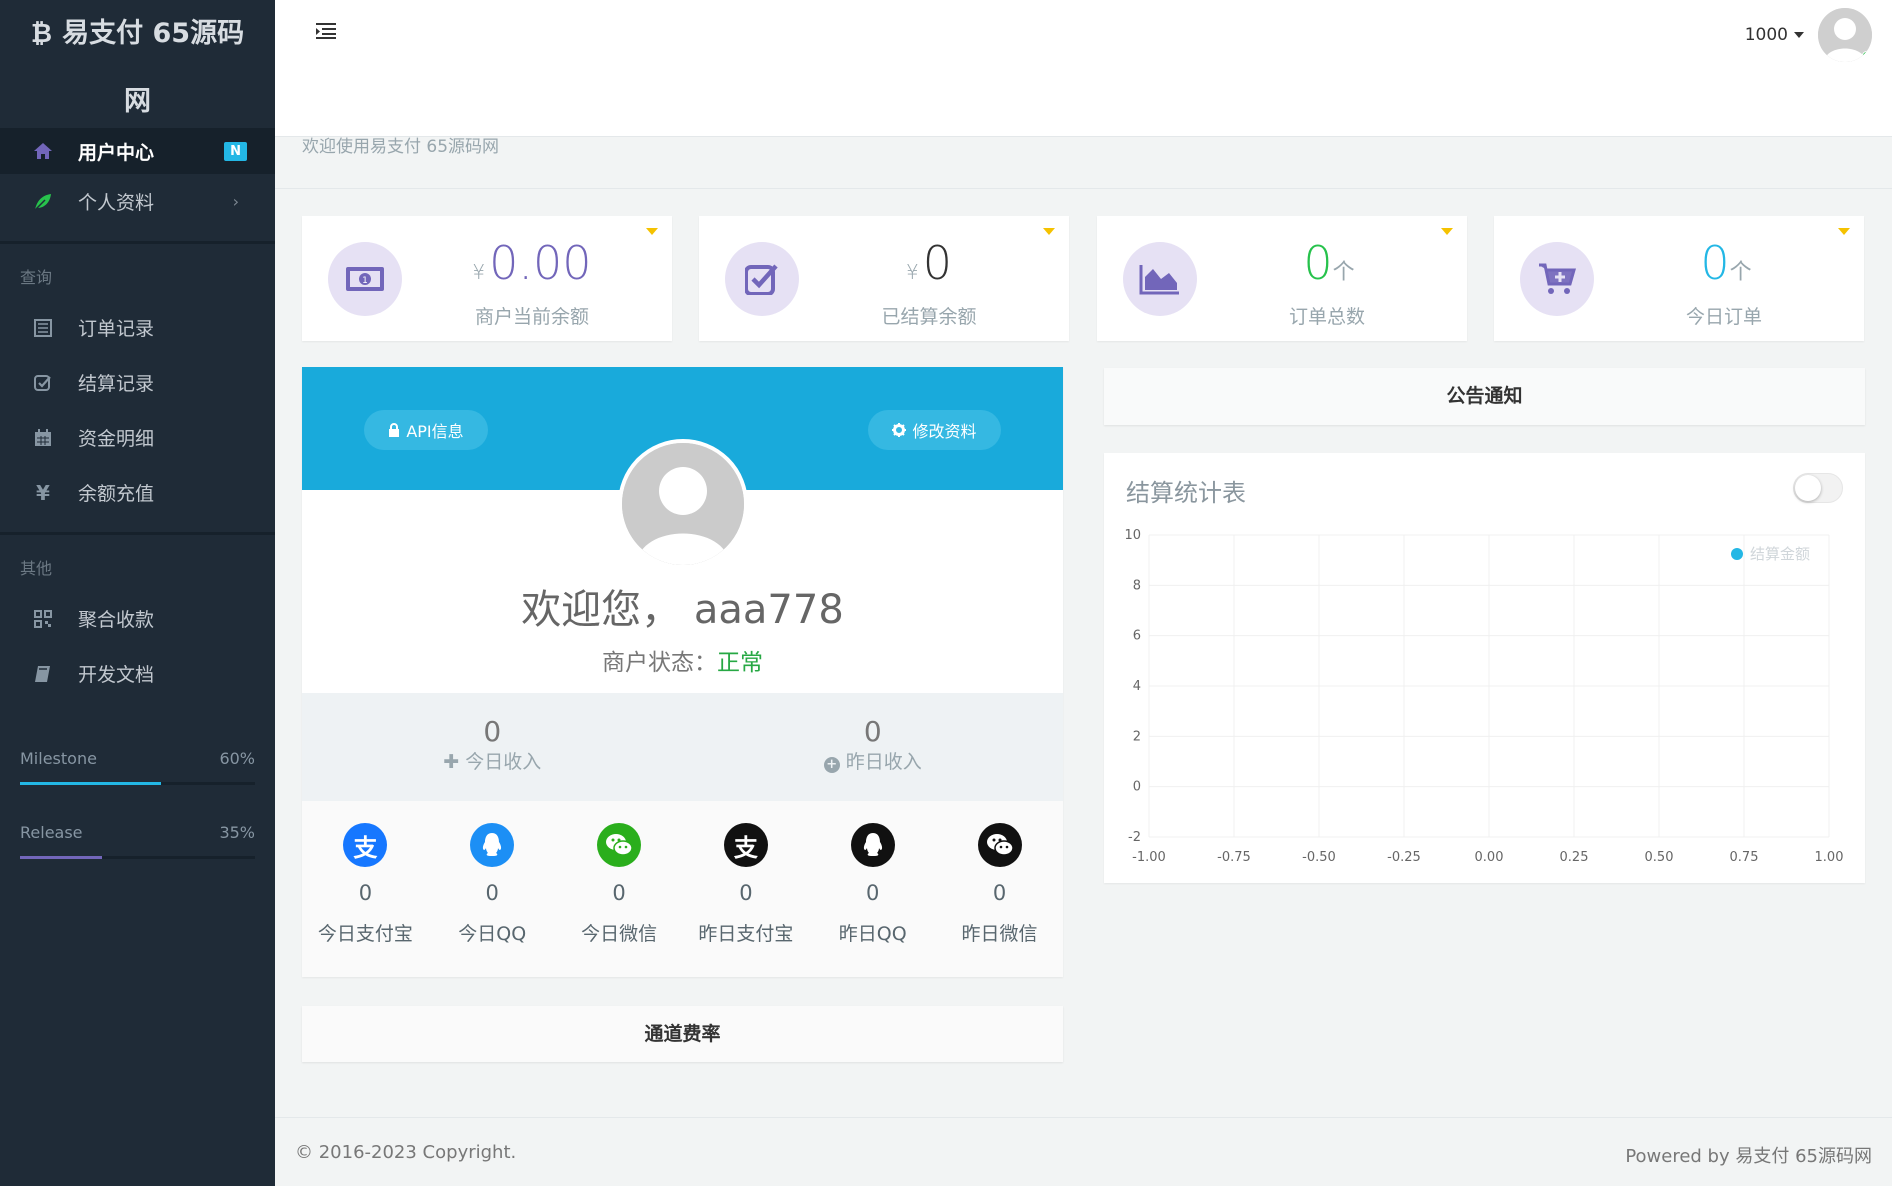 The height and width of the screenshot is (1186, 1892). Describe the element at coordinates (235, 151) in the screenshot. I see `new-badge: N` at that location.